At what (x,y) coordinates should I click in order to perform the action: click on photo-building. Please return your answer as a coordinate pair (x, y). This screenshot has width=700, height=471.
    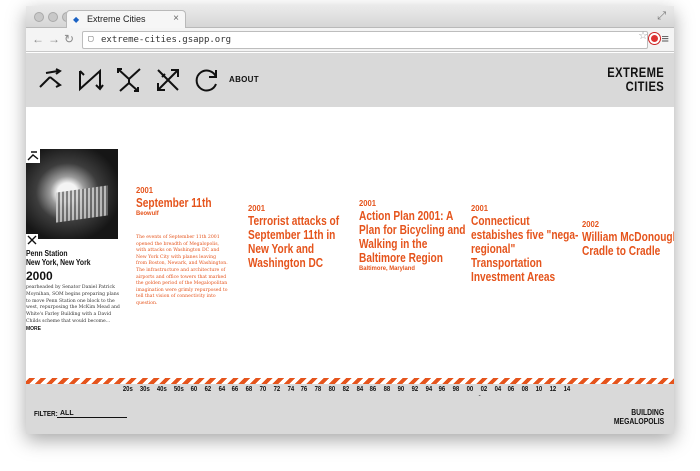
    Looking at the image, I should click on (82, 204).